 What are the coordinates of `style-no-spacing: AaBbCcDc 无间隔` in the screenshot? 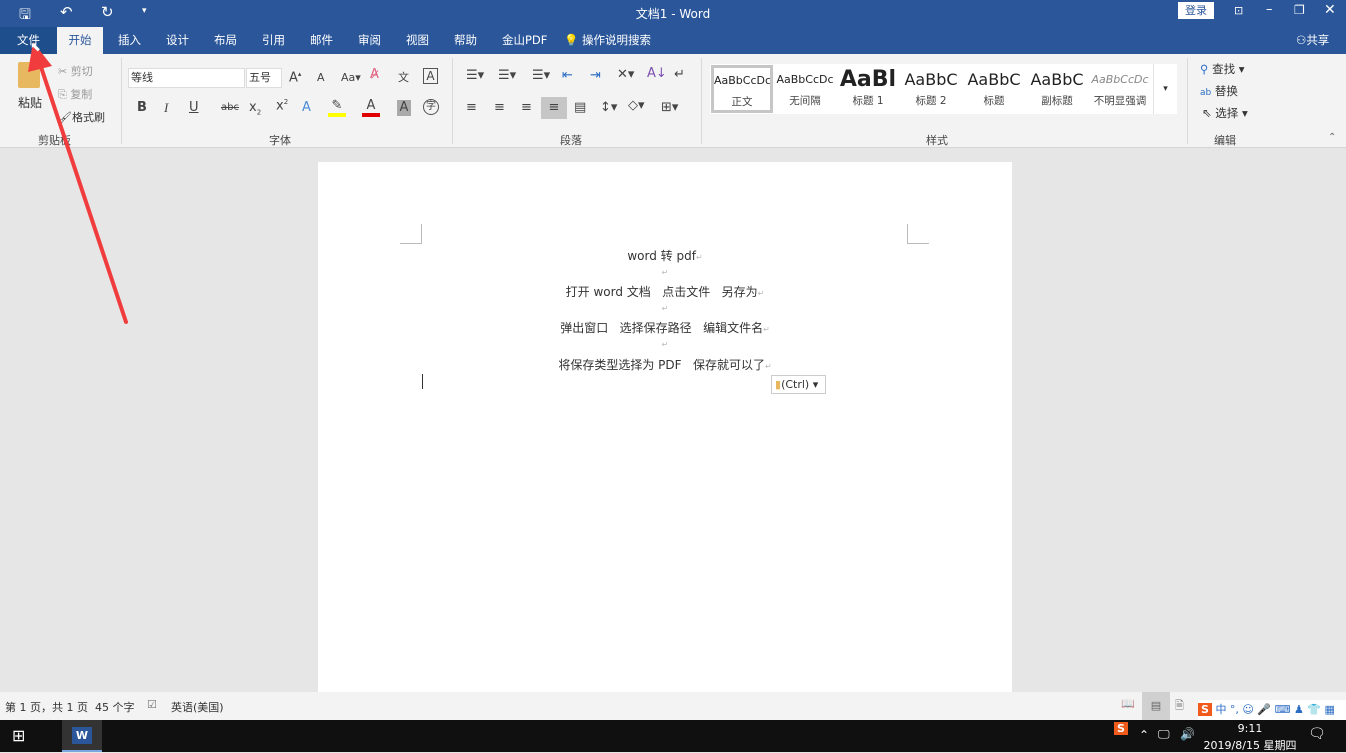 It's located at (805, 90).